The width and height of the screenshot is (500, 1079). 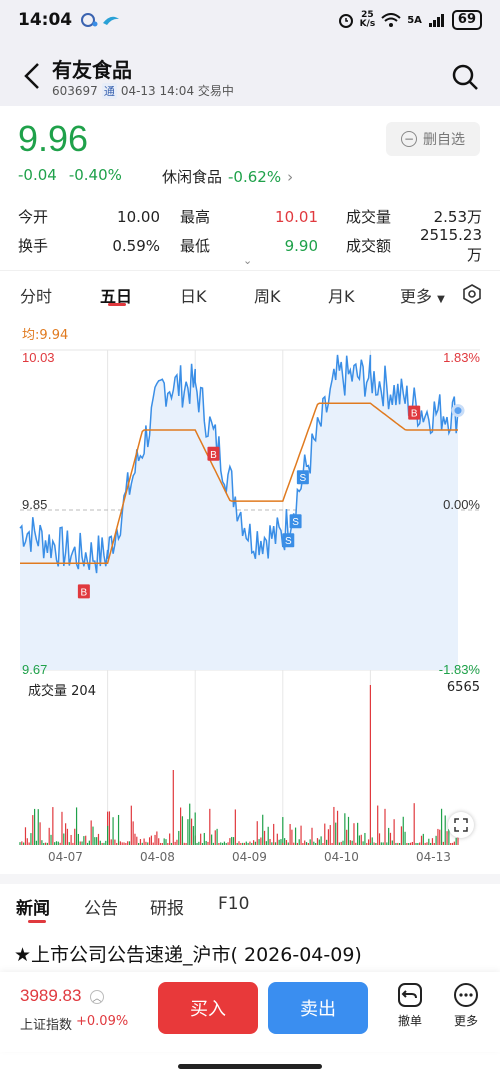 I want to click on more-button: 更多, so click(x=466, y=1005).